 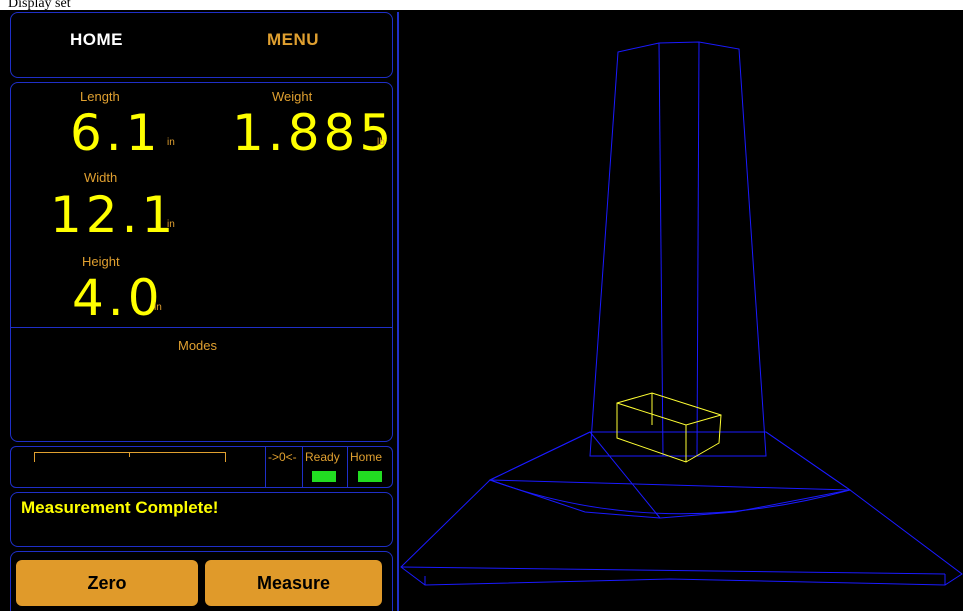 What do you see at coordinates (293, 40) in the screenshot?
I see `menu-button: MENU` at bounding box center [293, 40].